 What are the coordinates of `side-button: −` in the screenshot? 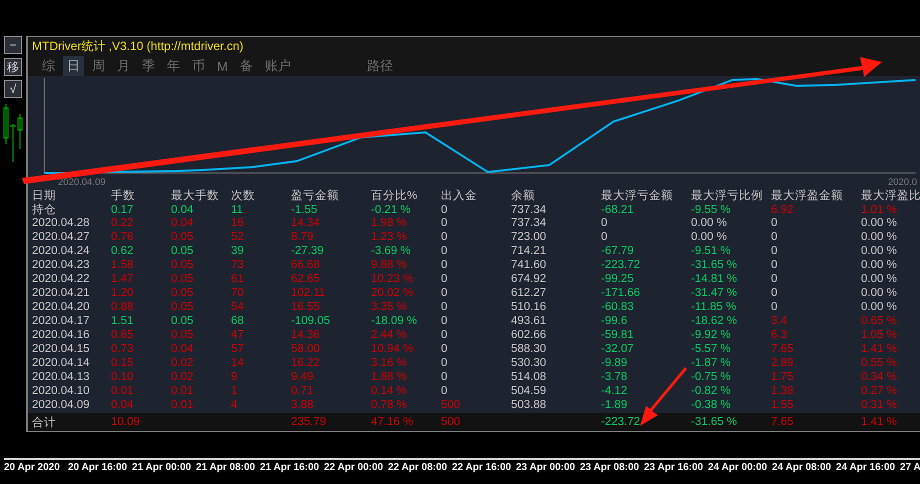 It's located at (13, 45).